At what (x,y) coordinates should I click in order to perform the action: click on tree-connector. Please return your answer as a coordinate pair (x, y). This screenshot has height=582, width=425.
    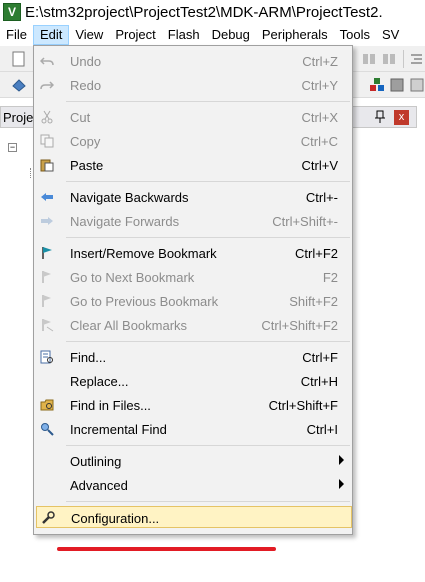
    Looking at the image, I should click on (30, 173).